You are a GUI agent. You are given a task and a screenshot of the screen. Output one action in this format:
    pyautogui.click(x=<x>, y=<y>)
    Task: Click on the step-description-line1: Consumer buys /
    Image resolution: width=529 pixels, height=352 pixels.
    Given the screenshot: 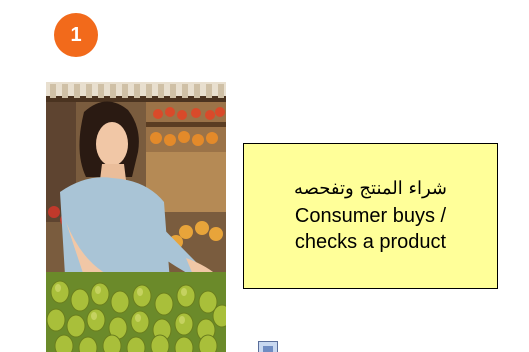 What is the action you would take?
    pyautogui.click(x=370, y=215)
    